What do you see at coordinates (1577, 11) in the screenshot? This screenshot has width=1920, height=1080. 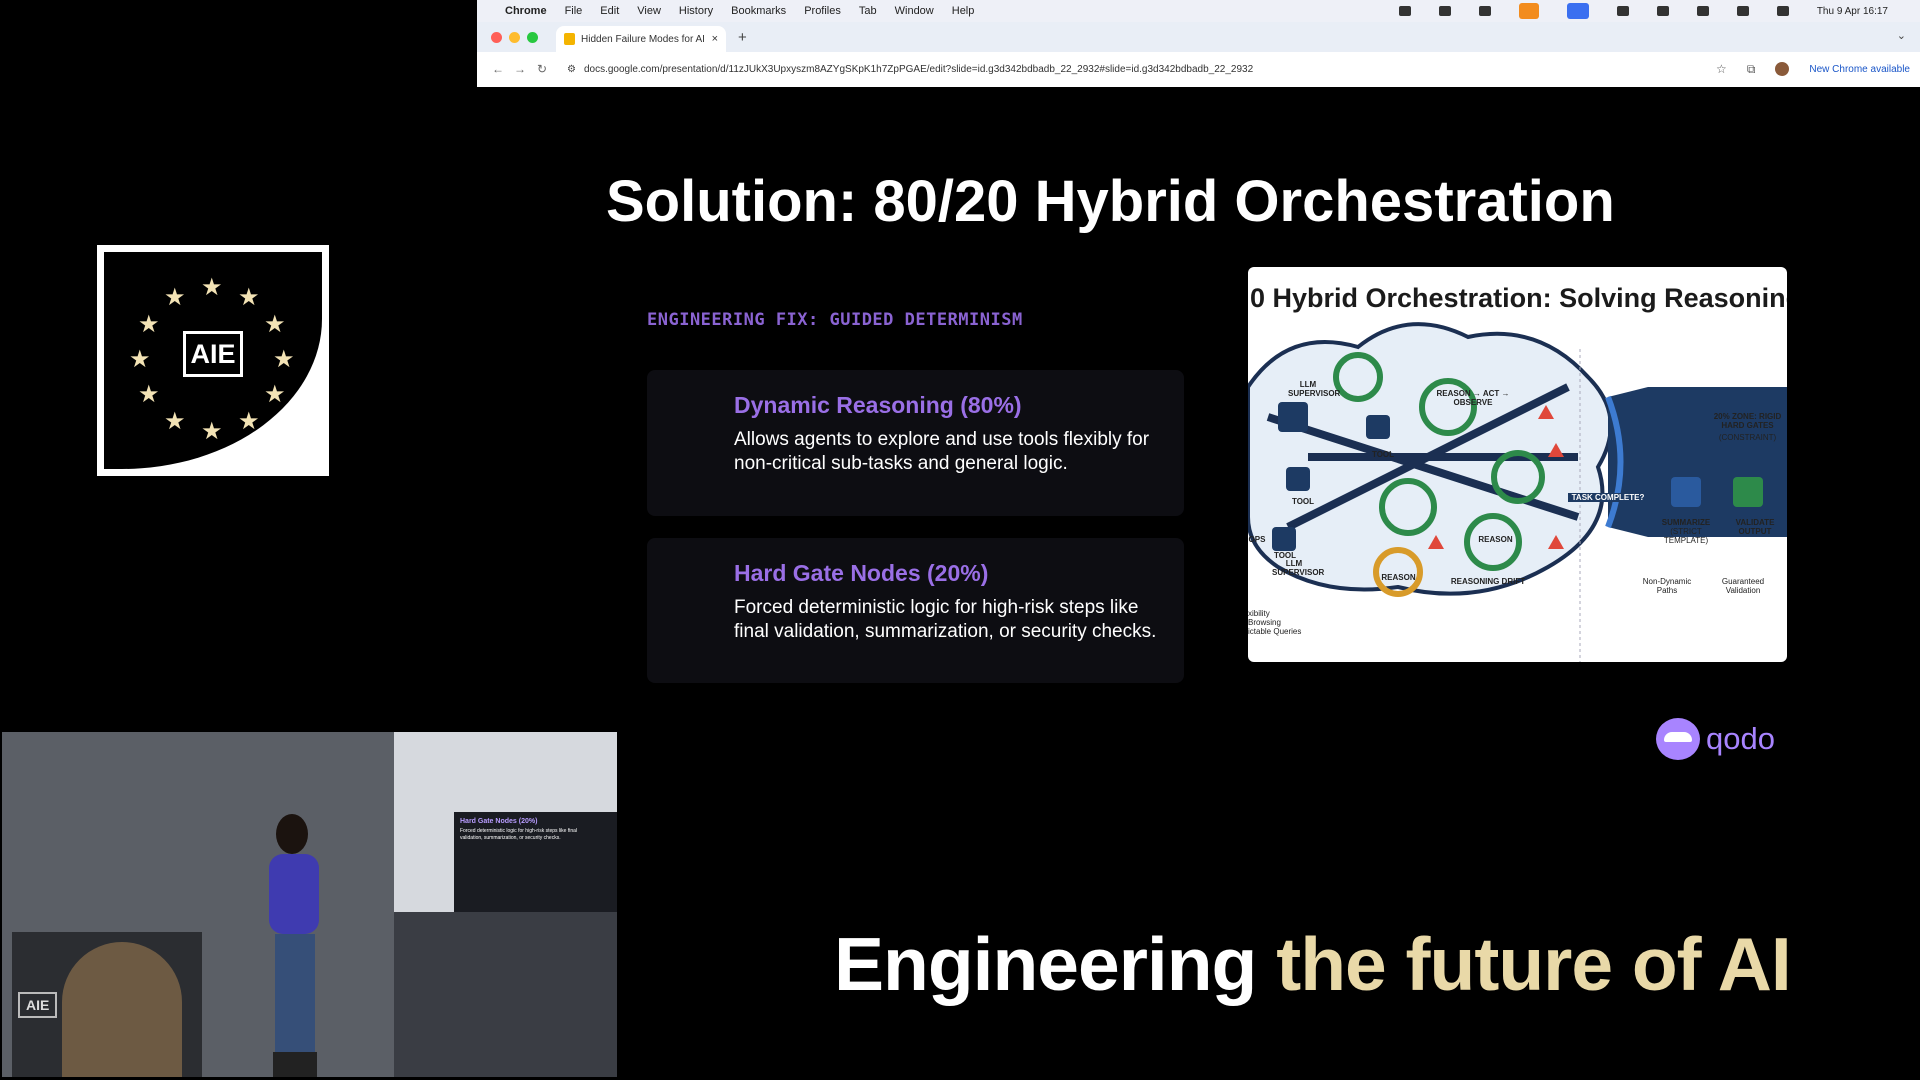 I see `screen-share-icon` at bounding box center [1577, 11].